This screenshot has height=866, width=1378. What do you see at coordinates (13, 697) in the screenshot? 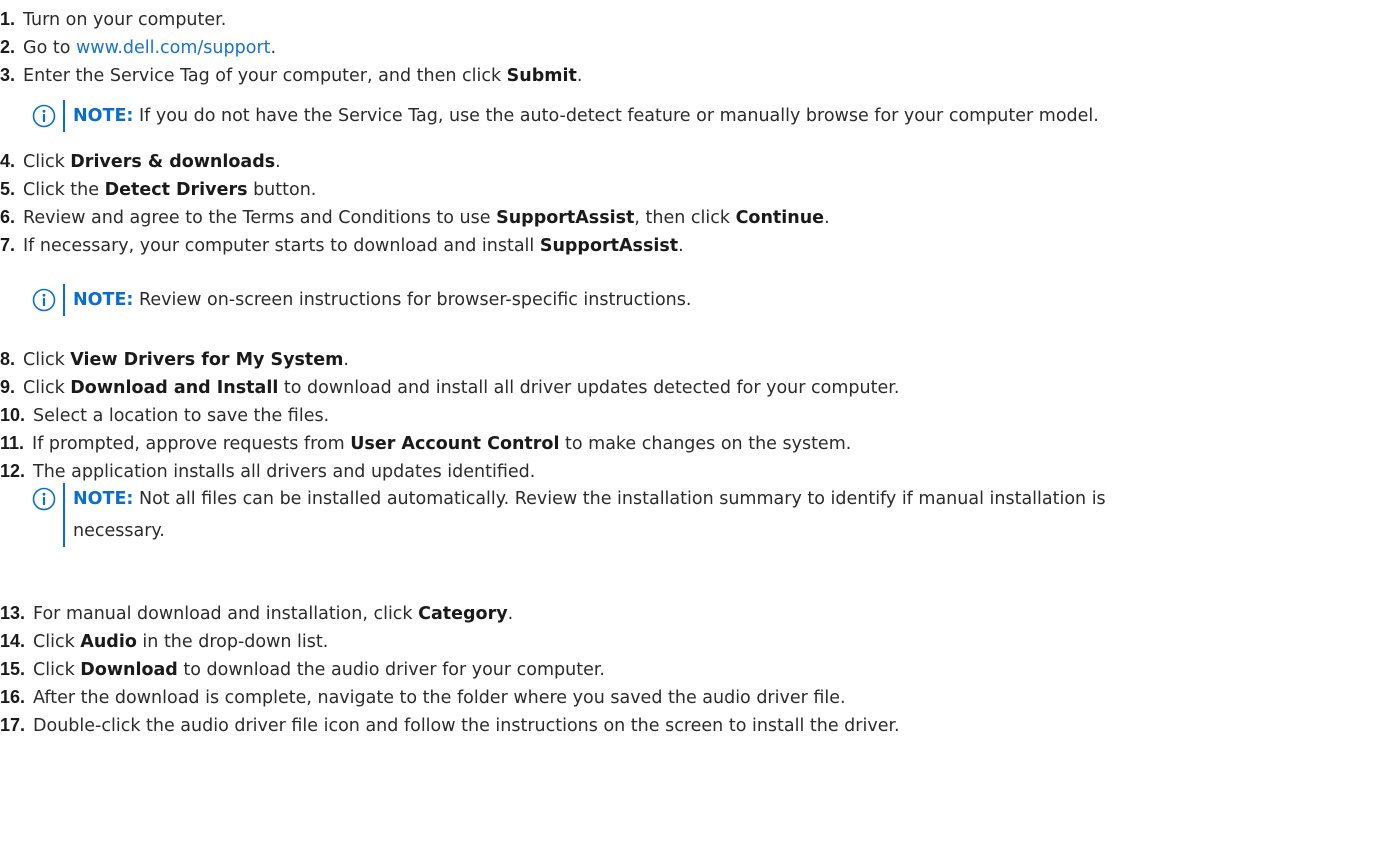
I see `step-number: 16.` at bounding box center [13, 697].